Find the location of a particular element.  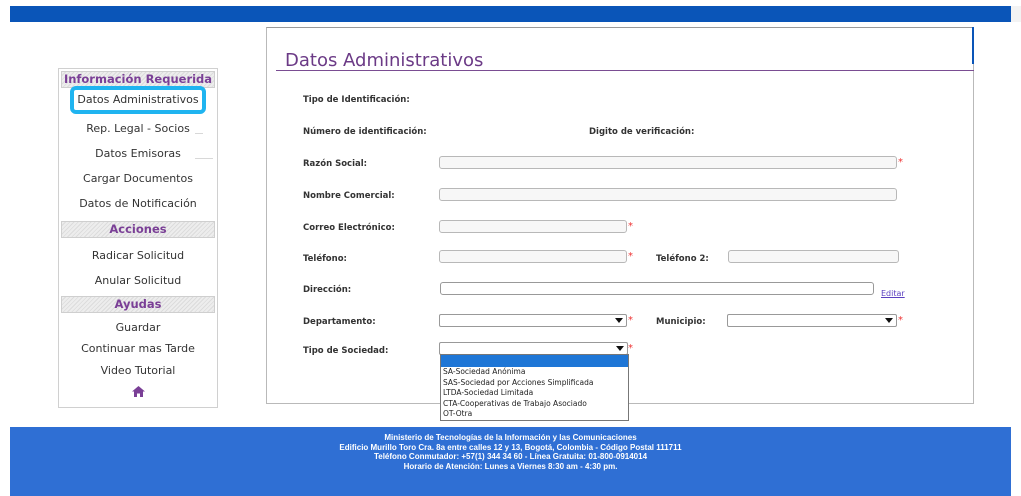

label-digito-verificacion: Digito de verificación: is located at coordinates (642, 132).